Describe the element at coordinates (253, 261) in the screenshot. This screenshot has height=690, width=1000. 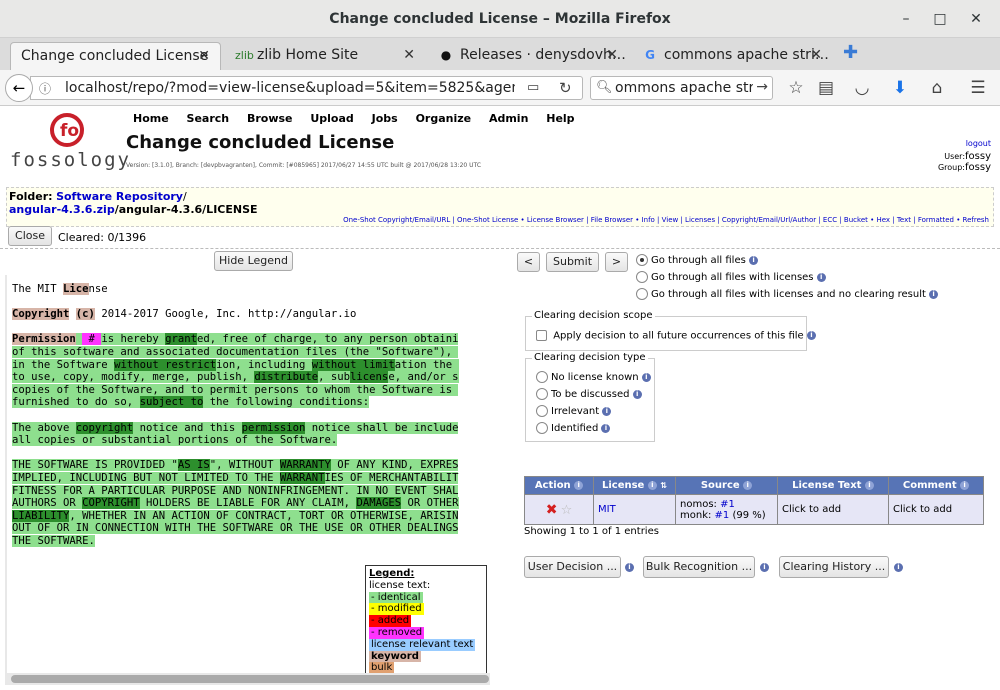
I see `hide-legend-button: Hide Legend` at that location.